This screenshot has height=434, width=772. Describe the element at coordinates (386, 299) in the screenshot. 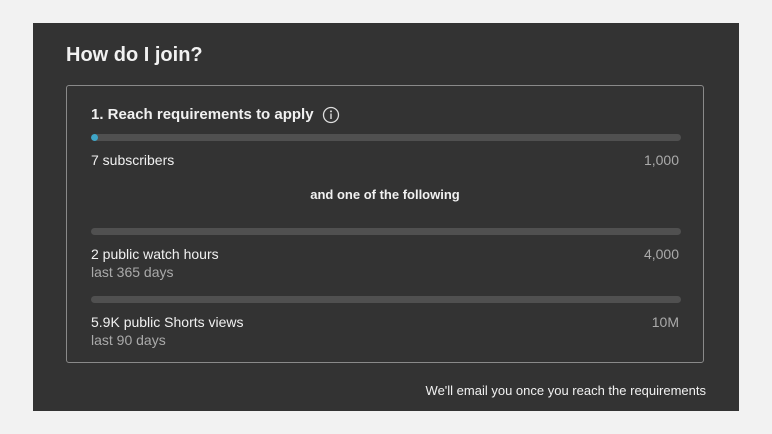

I see `shorts-views-progress-bar` at that location.